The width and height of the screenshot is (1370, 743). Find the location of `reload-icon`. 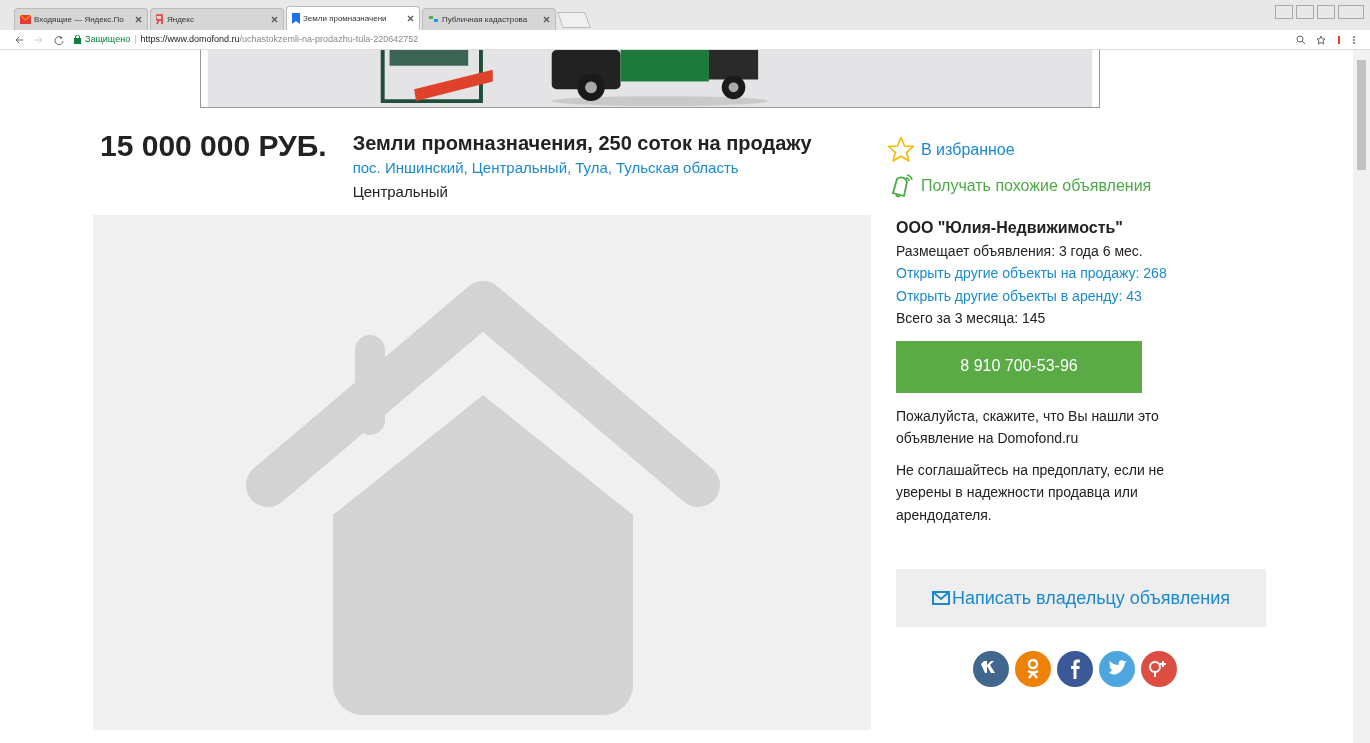

reload-icon is located at coordinates (59, 39).